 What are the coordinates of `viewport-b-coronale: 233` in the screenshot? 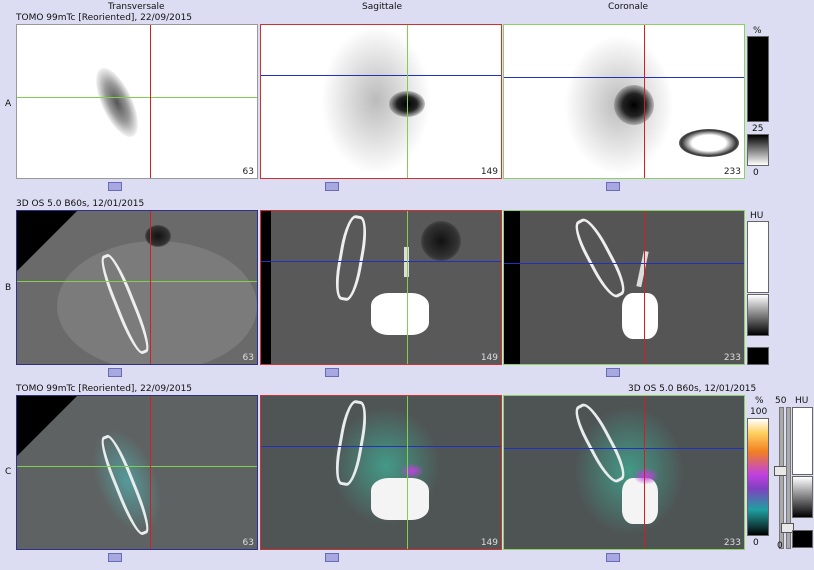 It's located at (624, 287).